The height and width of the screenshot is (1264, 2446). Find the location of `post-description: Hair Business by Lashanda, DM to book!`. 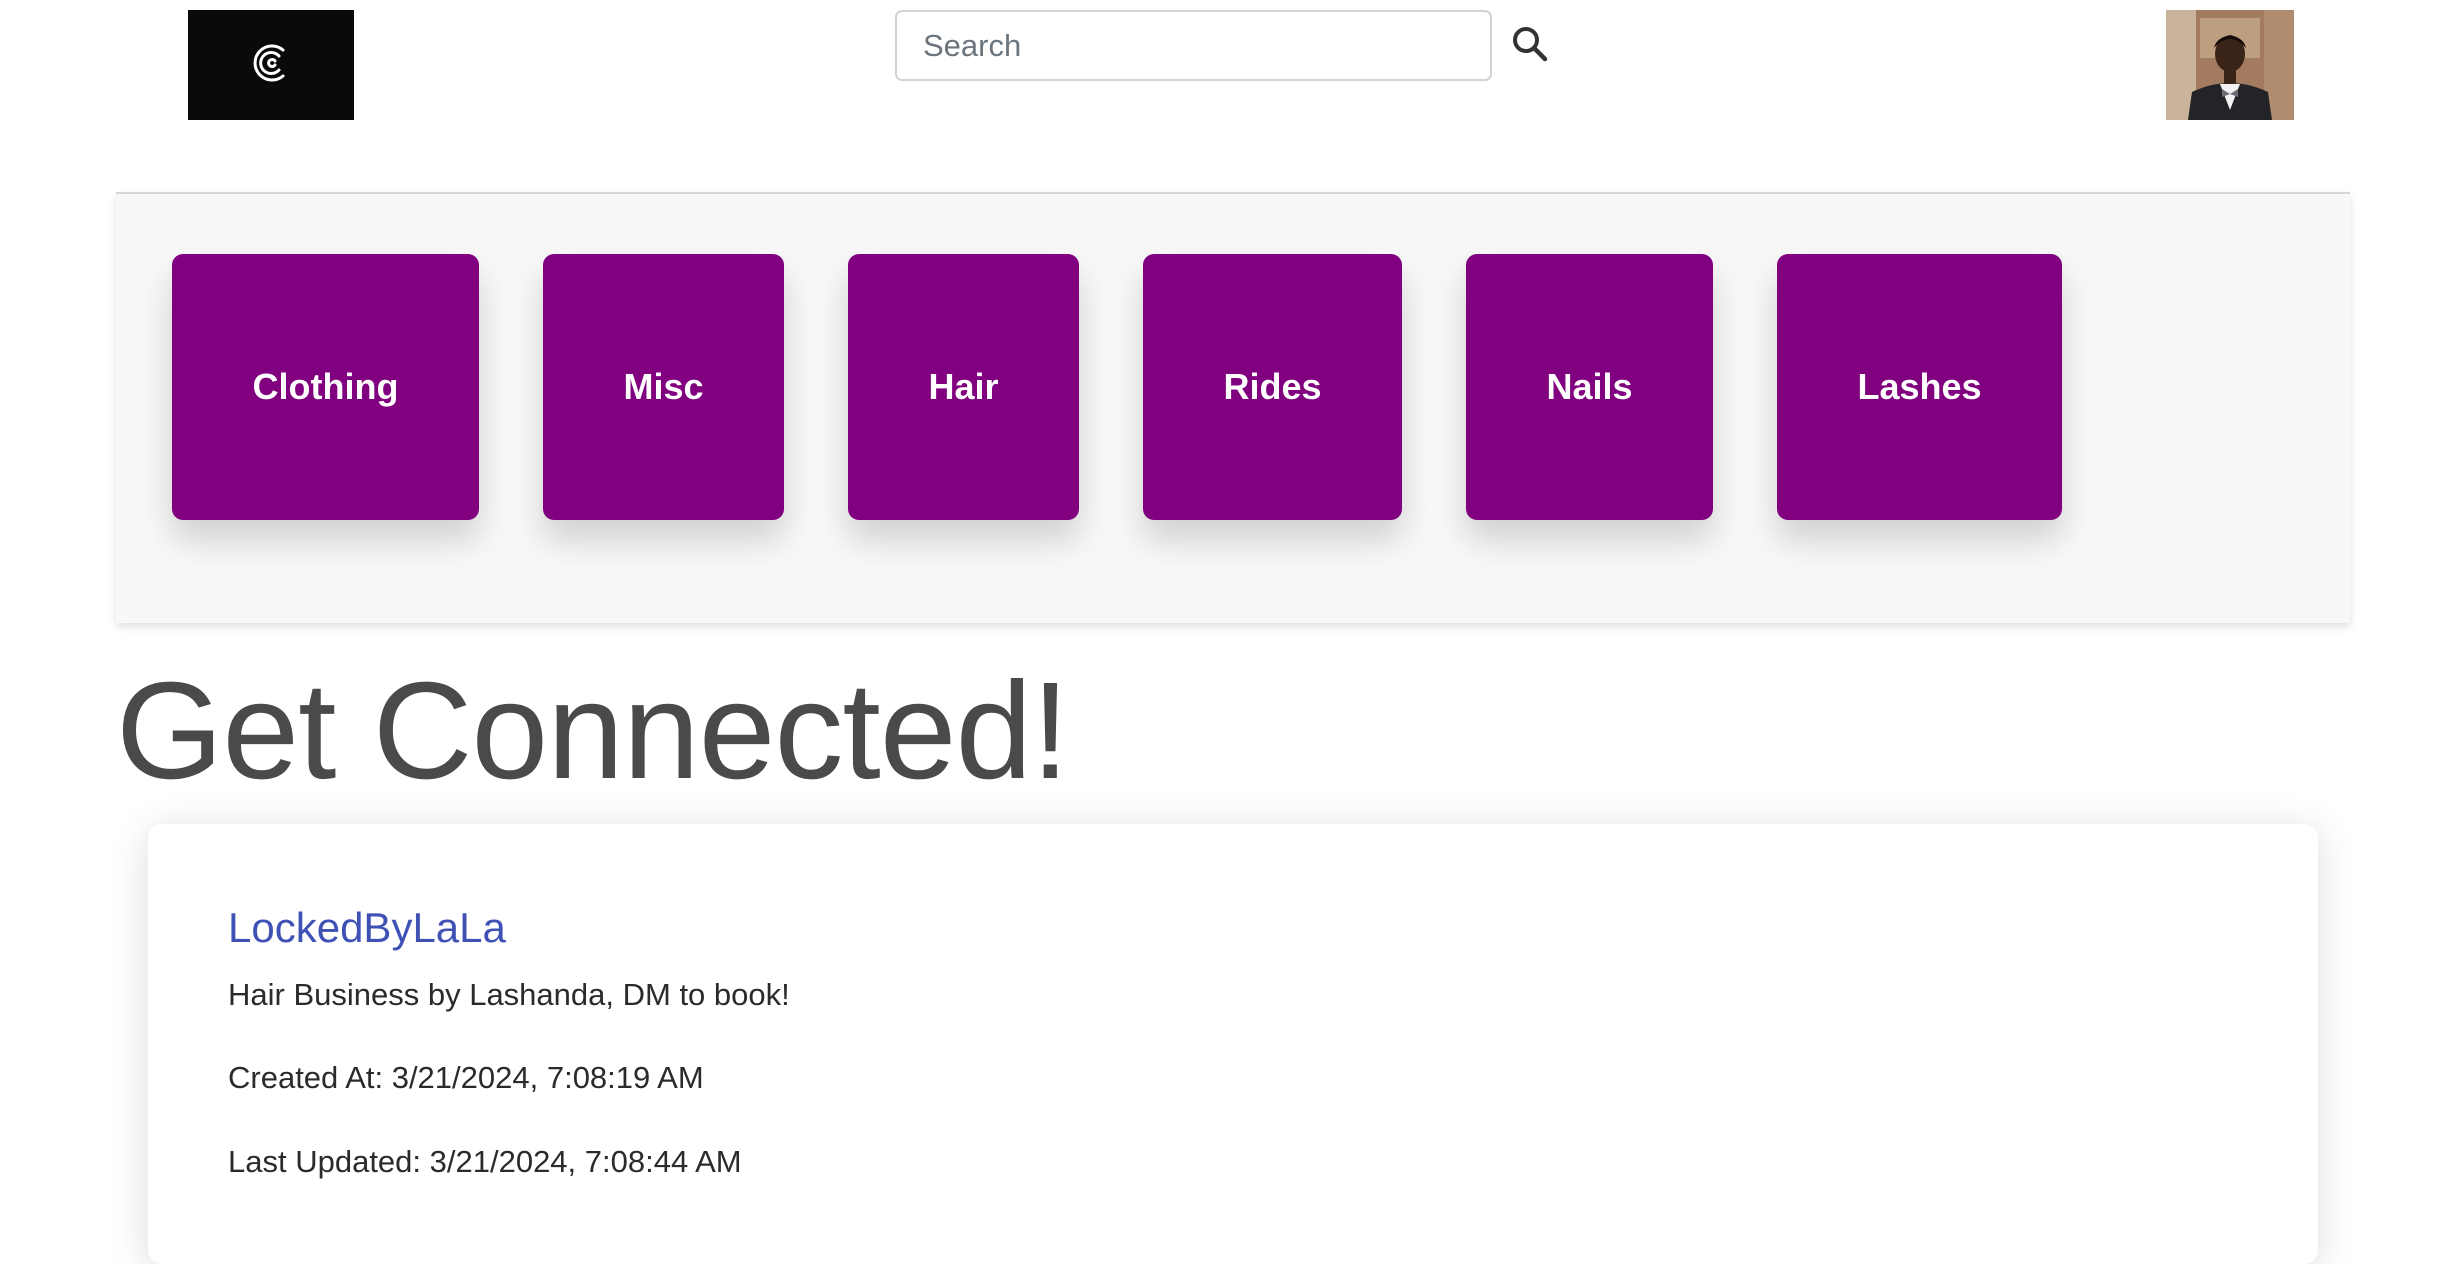

post-description: Hair Business by Lashanda, DM to book! is located at coordinates (509, 994).